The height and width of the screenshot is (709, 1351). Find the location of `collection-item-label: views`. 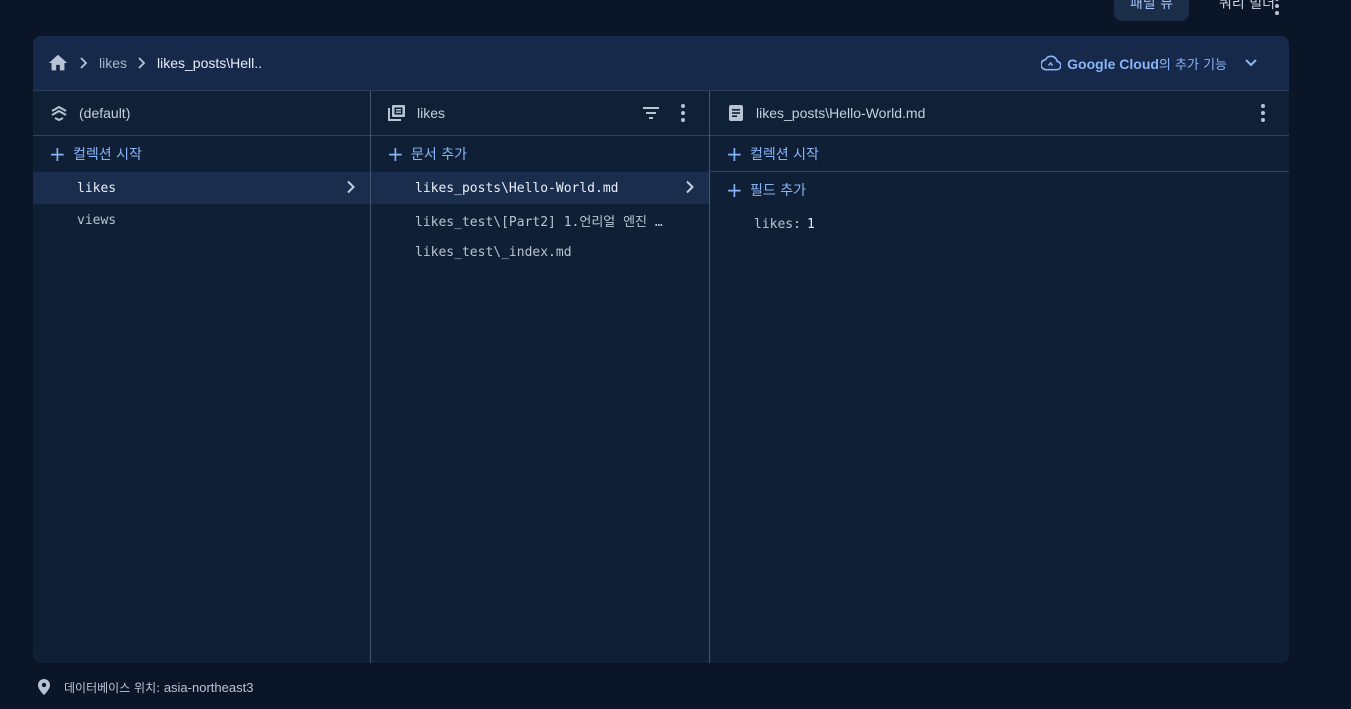

collection-item-label: views is located at coordinates (97, 220).